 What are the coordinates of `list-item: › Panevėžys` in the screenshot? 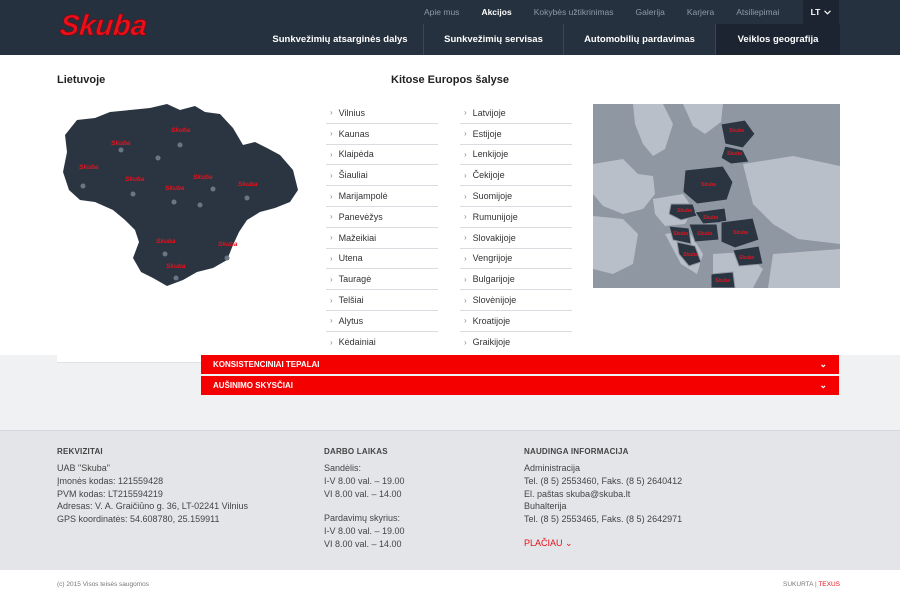 It's located at (382, 217).